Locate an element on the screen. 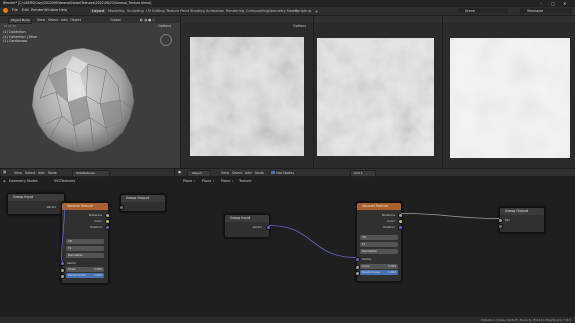  tab-texture-paint: Texture Paint is located at coordinates (177, 11).